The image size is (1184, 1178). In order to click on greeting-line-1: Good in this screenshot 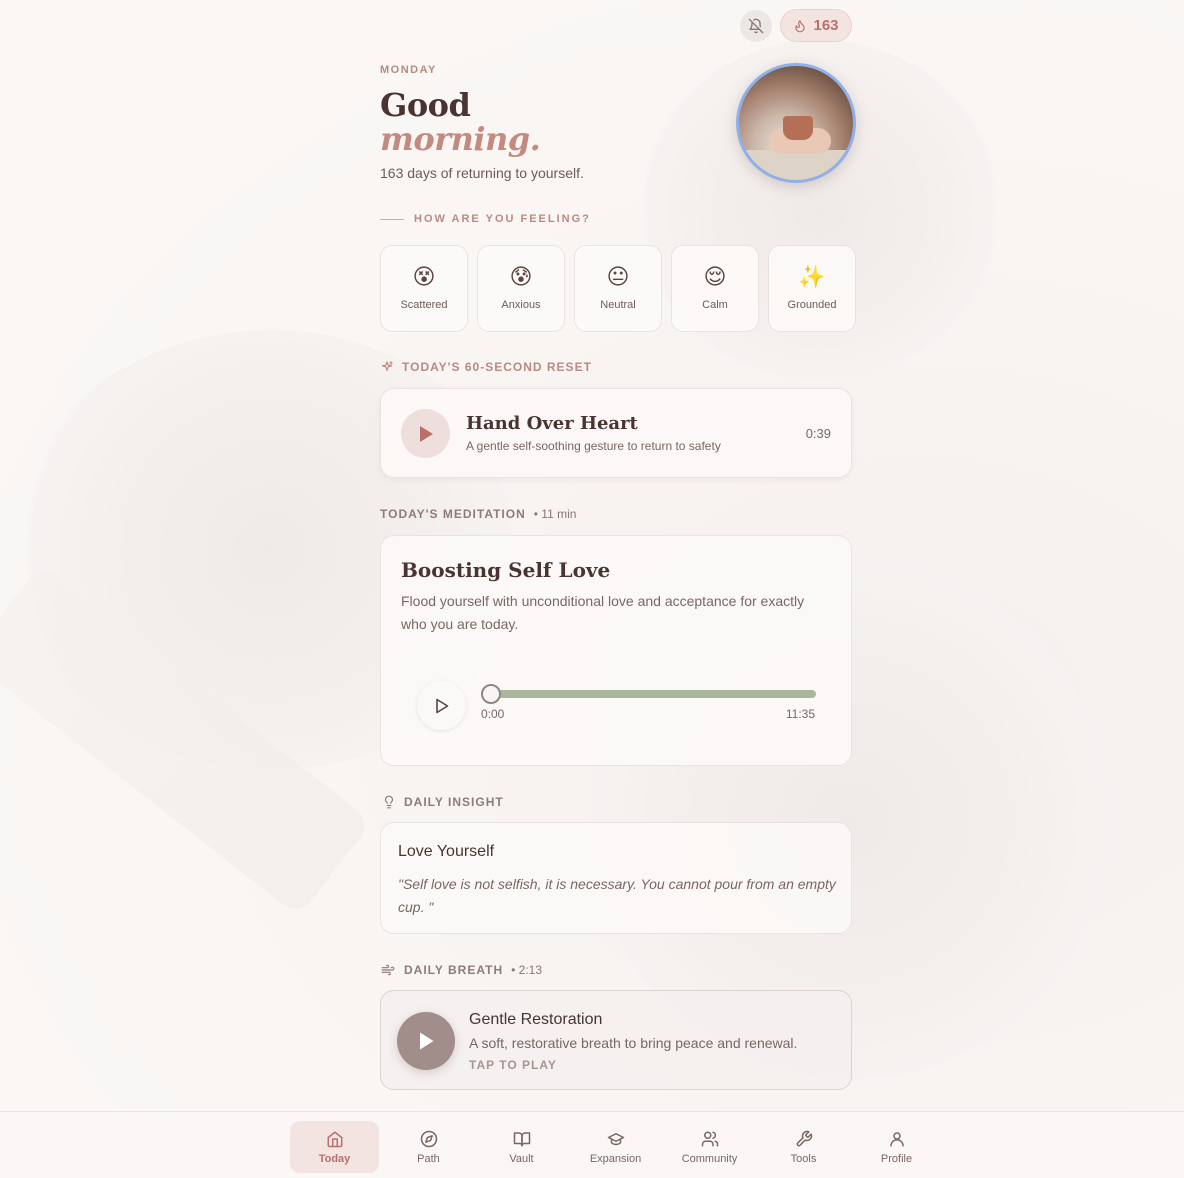, I will do `click(425, 105)`.